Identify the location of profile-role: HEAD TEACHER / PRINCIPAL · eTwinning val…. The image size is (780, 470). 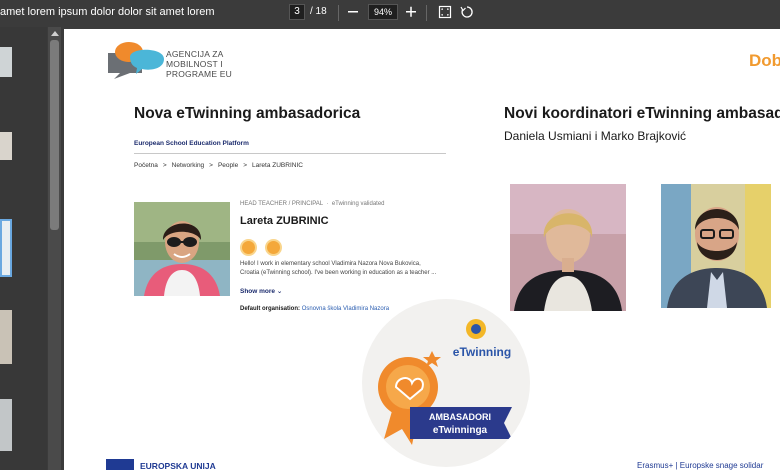
(312, 204).